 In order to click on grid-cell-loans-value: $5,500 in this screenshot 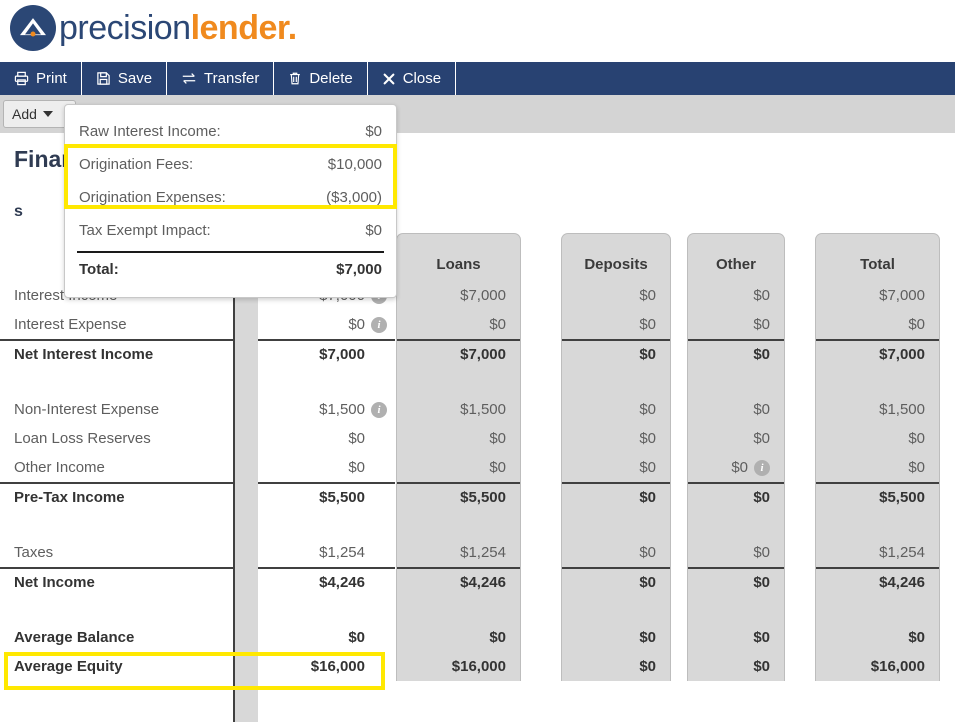, I will do `click(483, 497)`.